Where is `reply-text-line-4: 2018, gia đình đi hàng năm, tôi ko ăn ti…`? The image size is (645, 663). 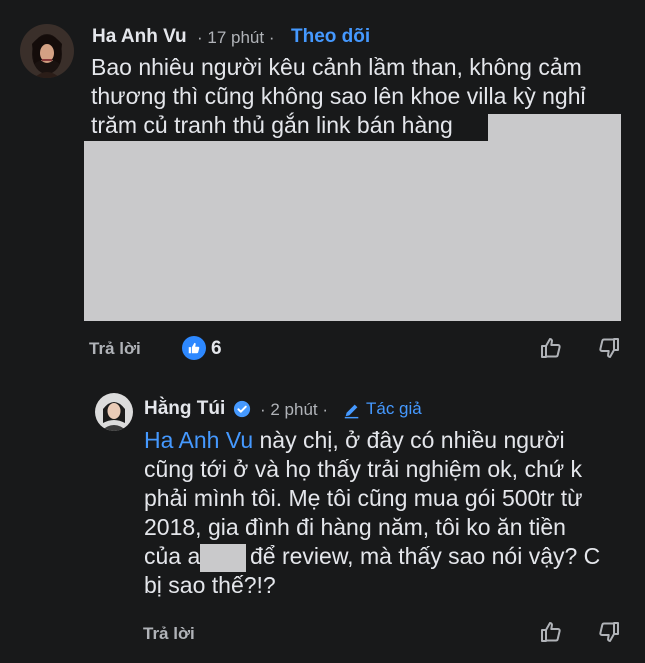 reply-text-line-4: 2018, gia đình đi hàng năm, tôi ko ăn ti… is located at coordinates (355, 527).